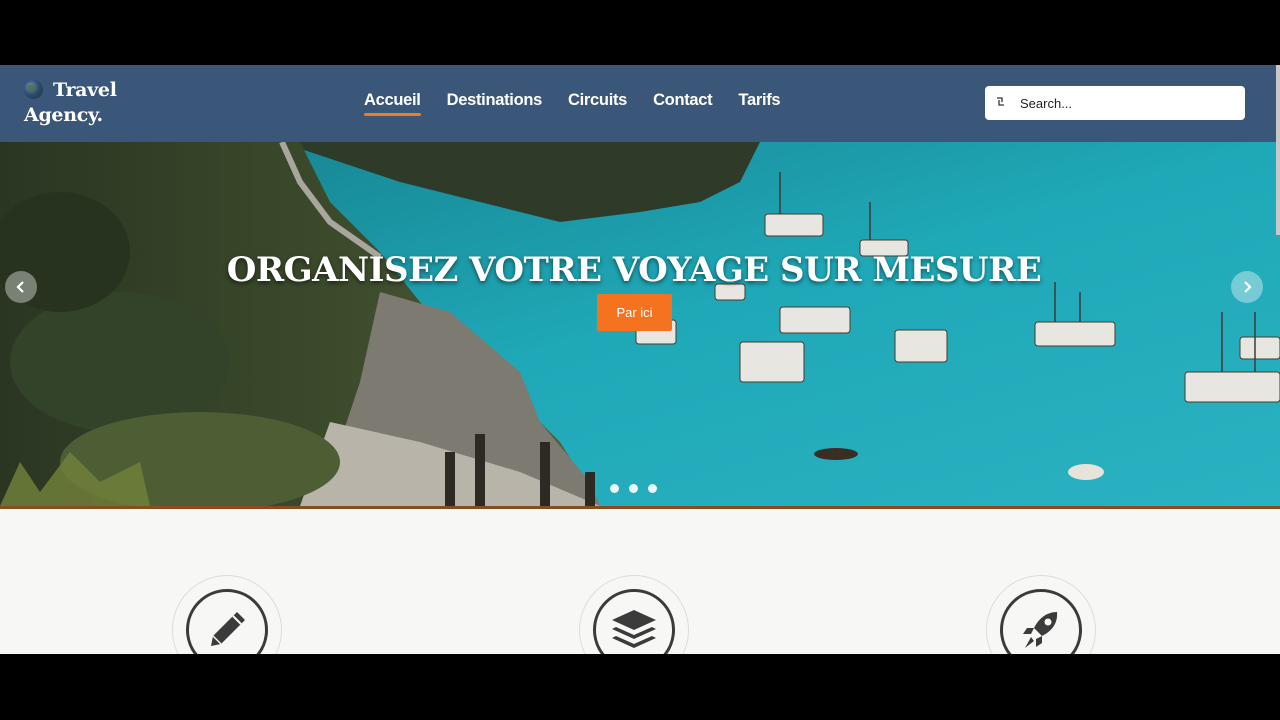 This screenshot has width=1280, height=720. I want to click on globe-icon, so click(33, 89).